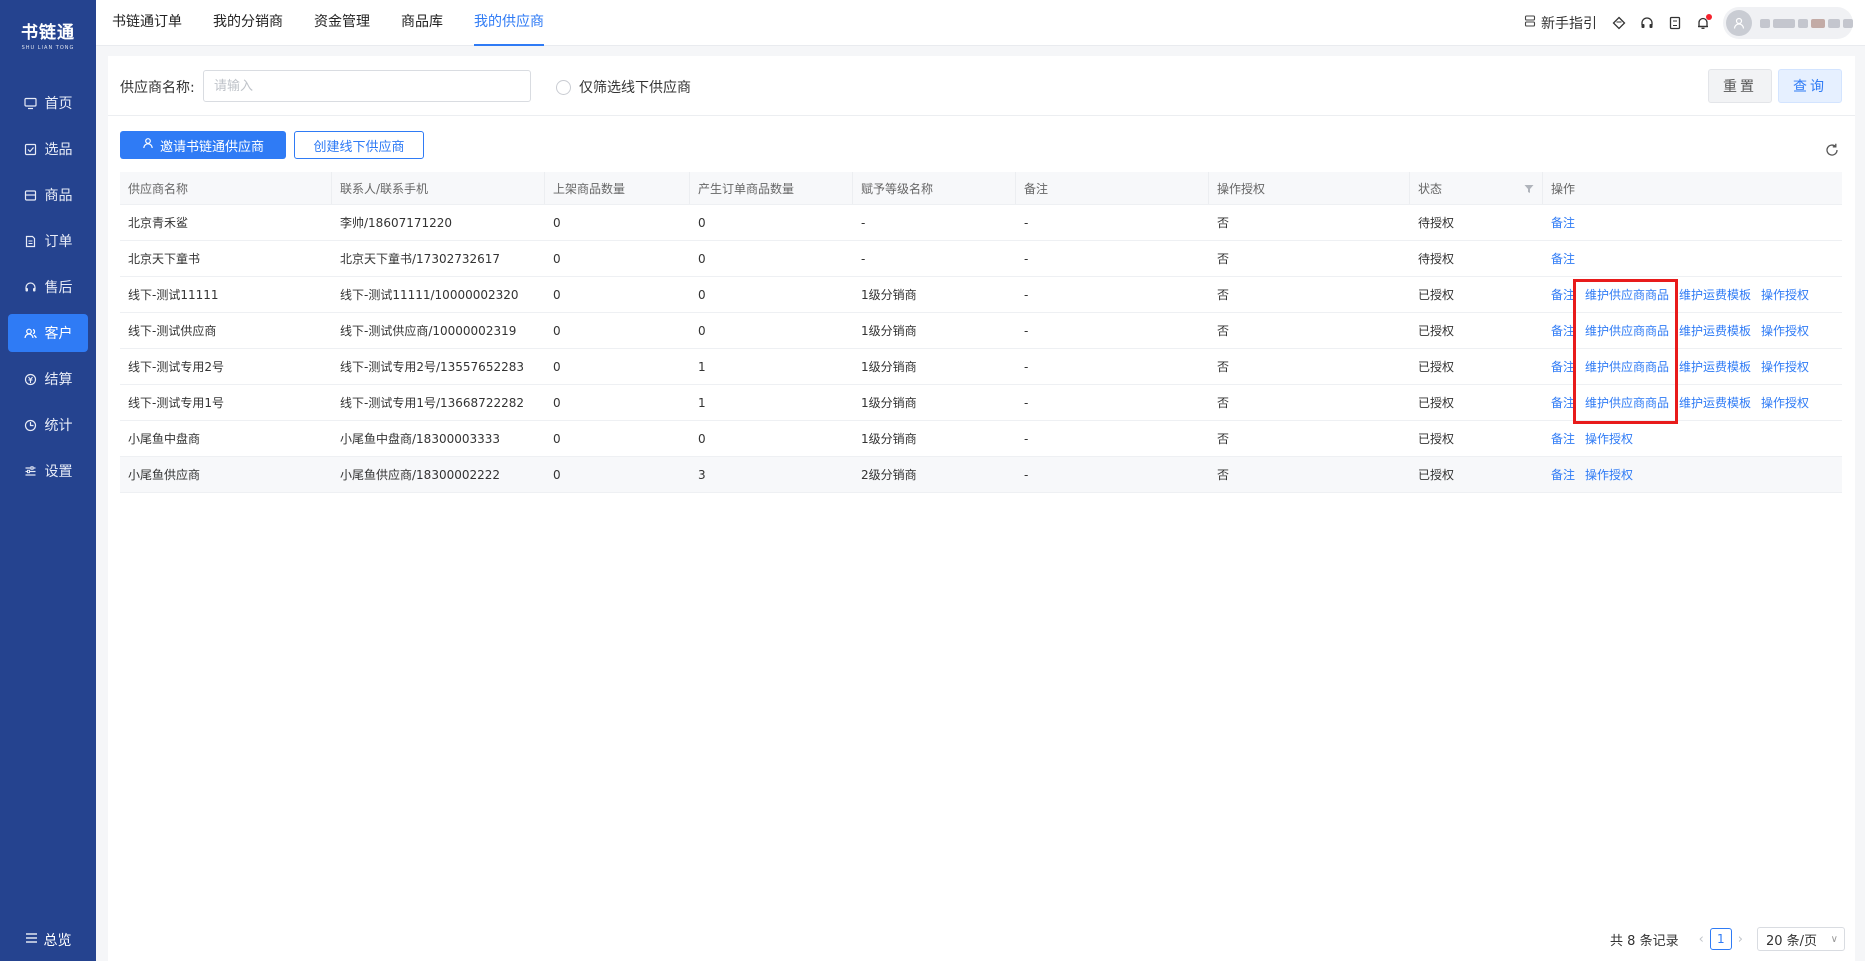 The height and width of the screenshot is (961, 1865). Describe the element at coordinates (248, 23) in the screenshot. I see `tab-my-distributors: 我的分销商` at that location.